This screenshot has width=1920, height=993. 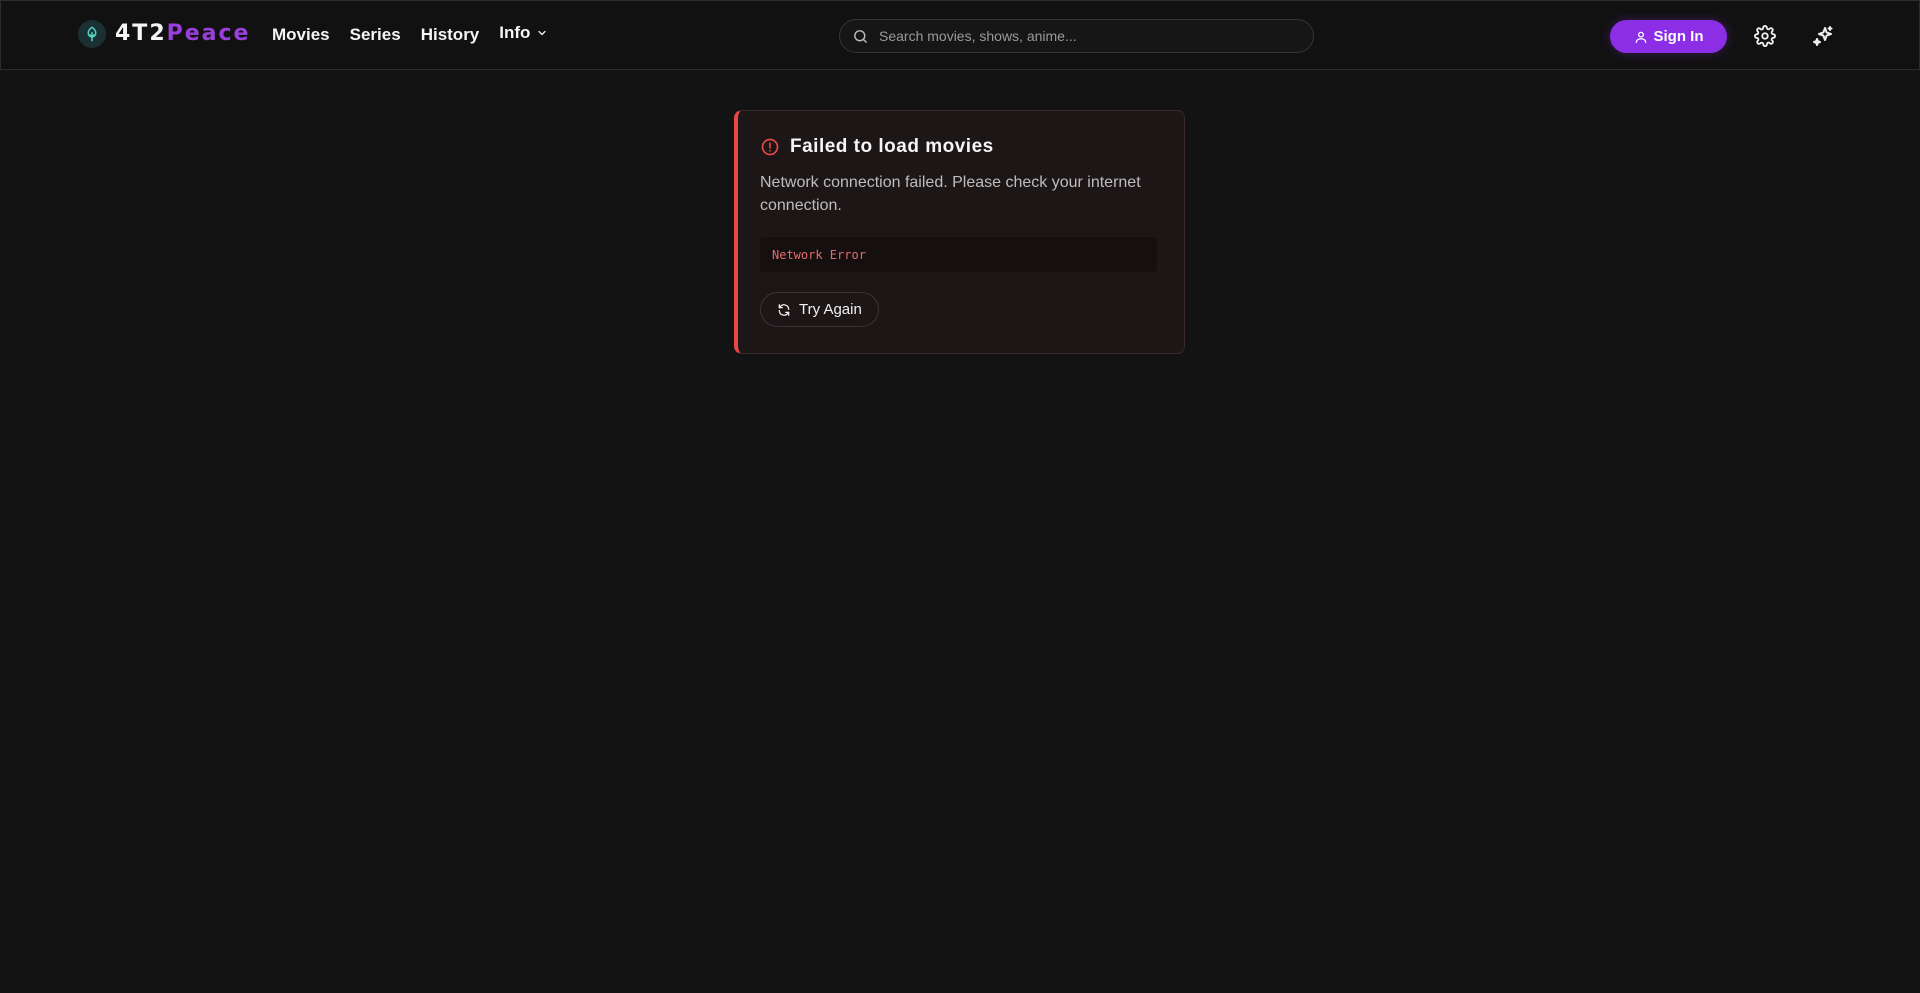 What do you see at coordinates (375, 35) in the screenshot?
I see `nav-series: Series` at bounding box center [375, 35].